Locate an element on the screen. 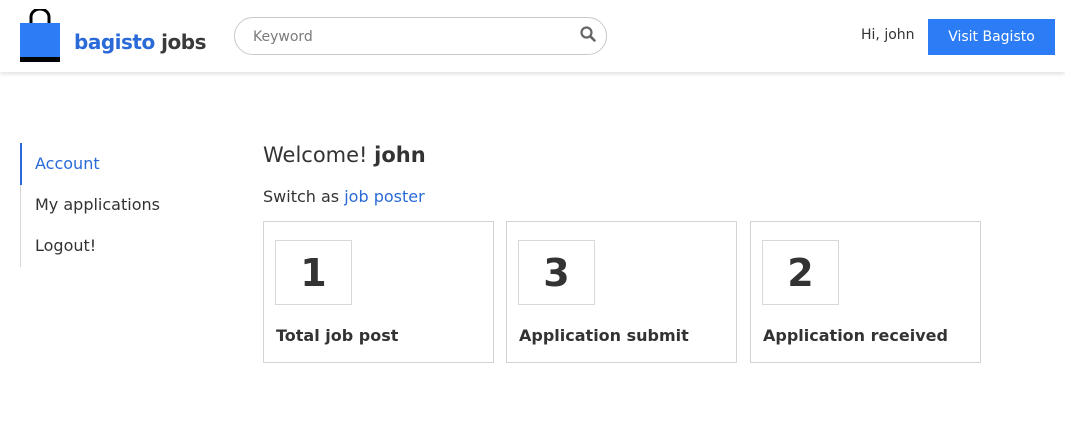 This screenshot has width=1065, height=429. sidebar-item-my-applications: My applications is located at coordinates (97, 204).